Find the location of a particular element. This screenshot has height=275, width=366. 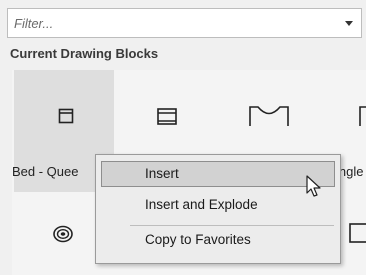

menu-separator is located at coordinates (232, 225).